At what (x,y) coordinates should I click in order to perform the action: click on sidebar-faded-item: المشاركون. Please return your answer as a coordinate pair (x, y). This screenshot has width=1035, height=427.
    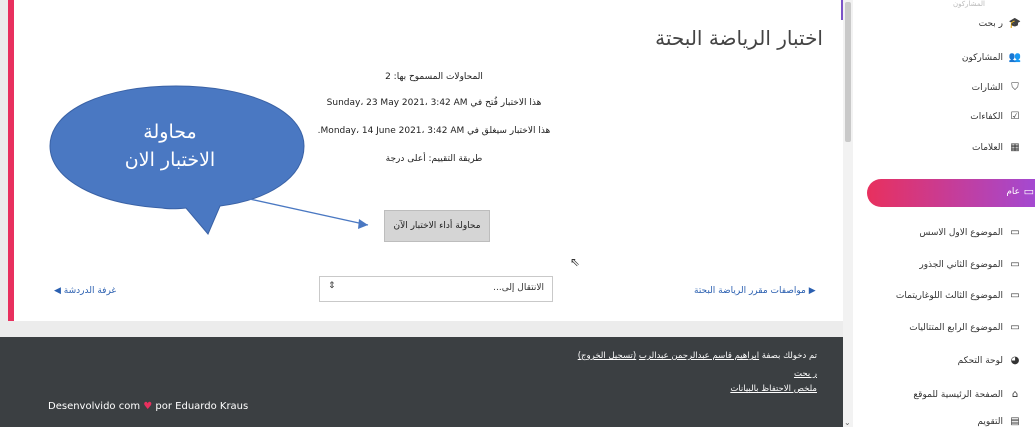
    Looking at the image, I should click on (969, 4).